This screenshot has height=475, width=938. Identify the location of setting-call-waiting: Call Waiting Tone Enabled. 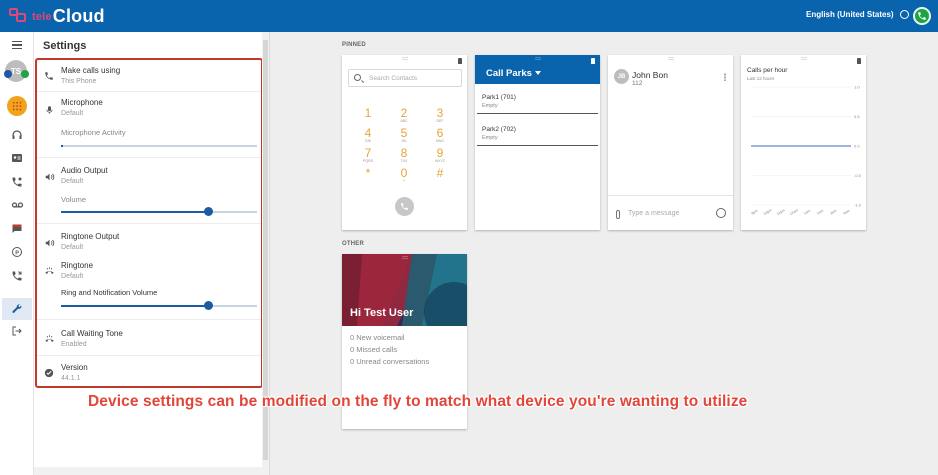
(149, 338).